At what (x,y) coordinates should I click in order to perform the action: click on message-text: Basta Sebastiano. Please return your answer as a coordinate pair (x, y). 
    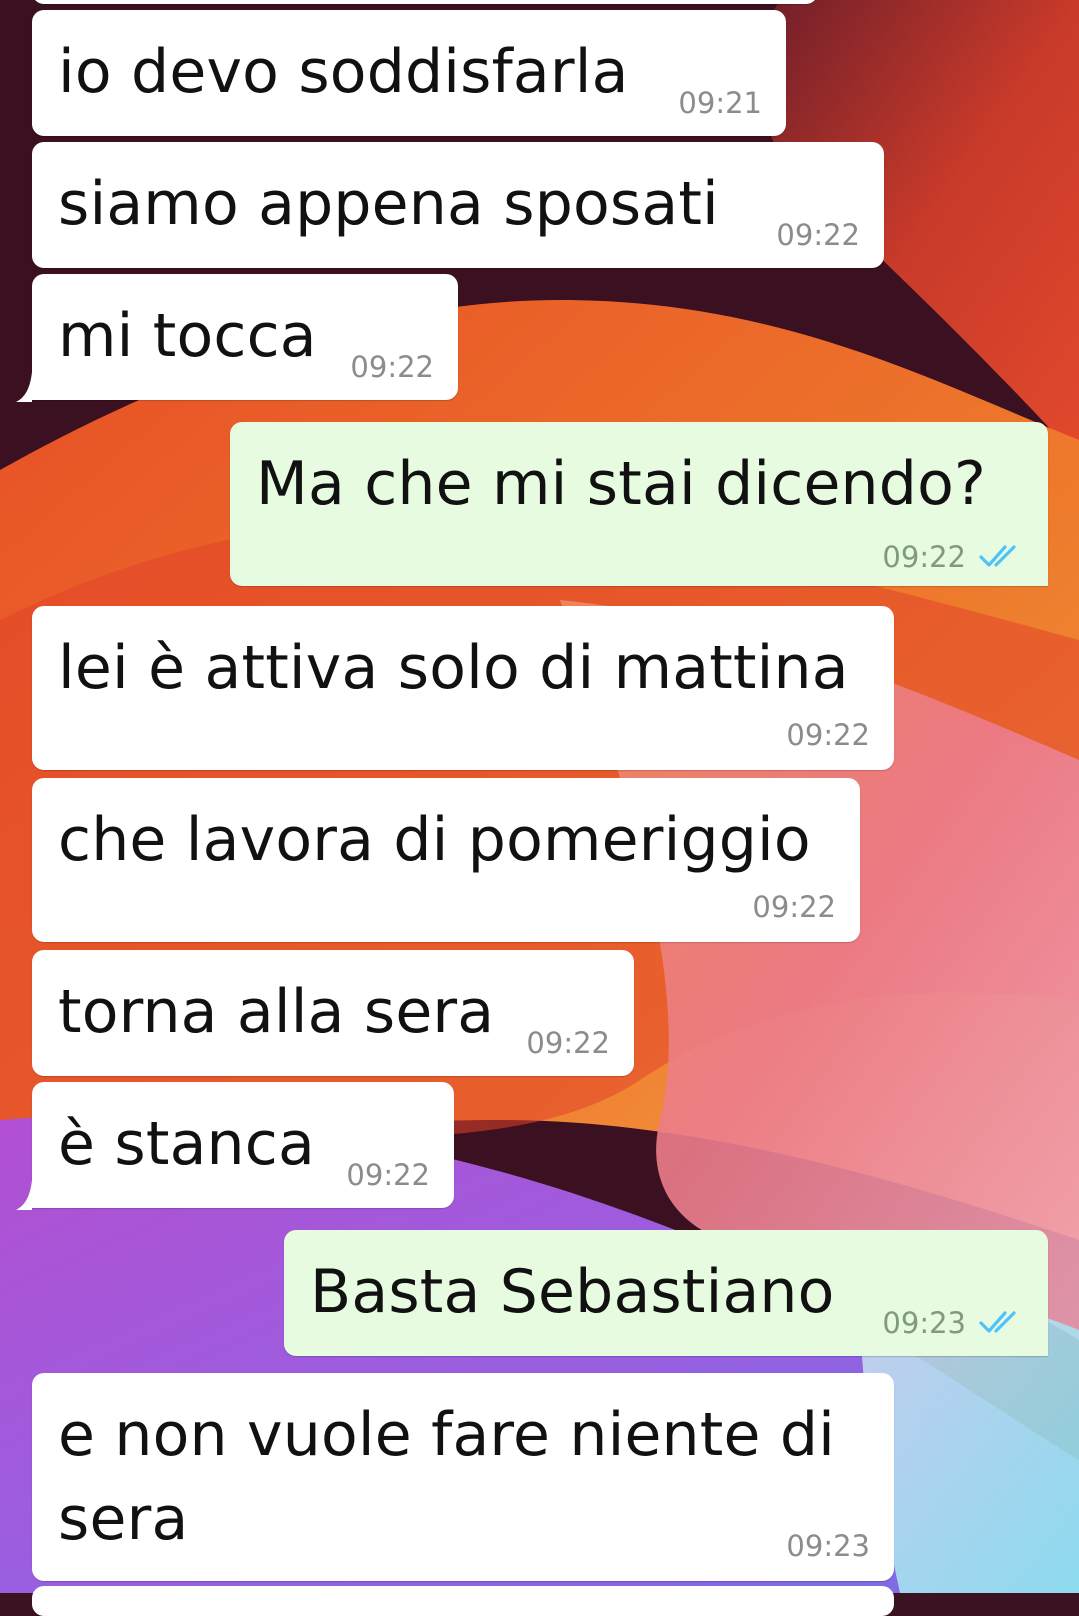
    Looking at the image, I should click on (572, 1292).